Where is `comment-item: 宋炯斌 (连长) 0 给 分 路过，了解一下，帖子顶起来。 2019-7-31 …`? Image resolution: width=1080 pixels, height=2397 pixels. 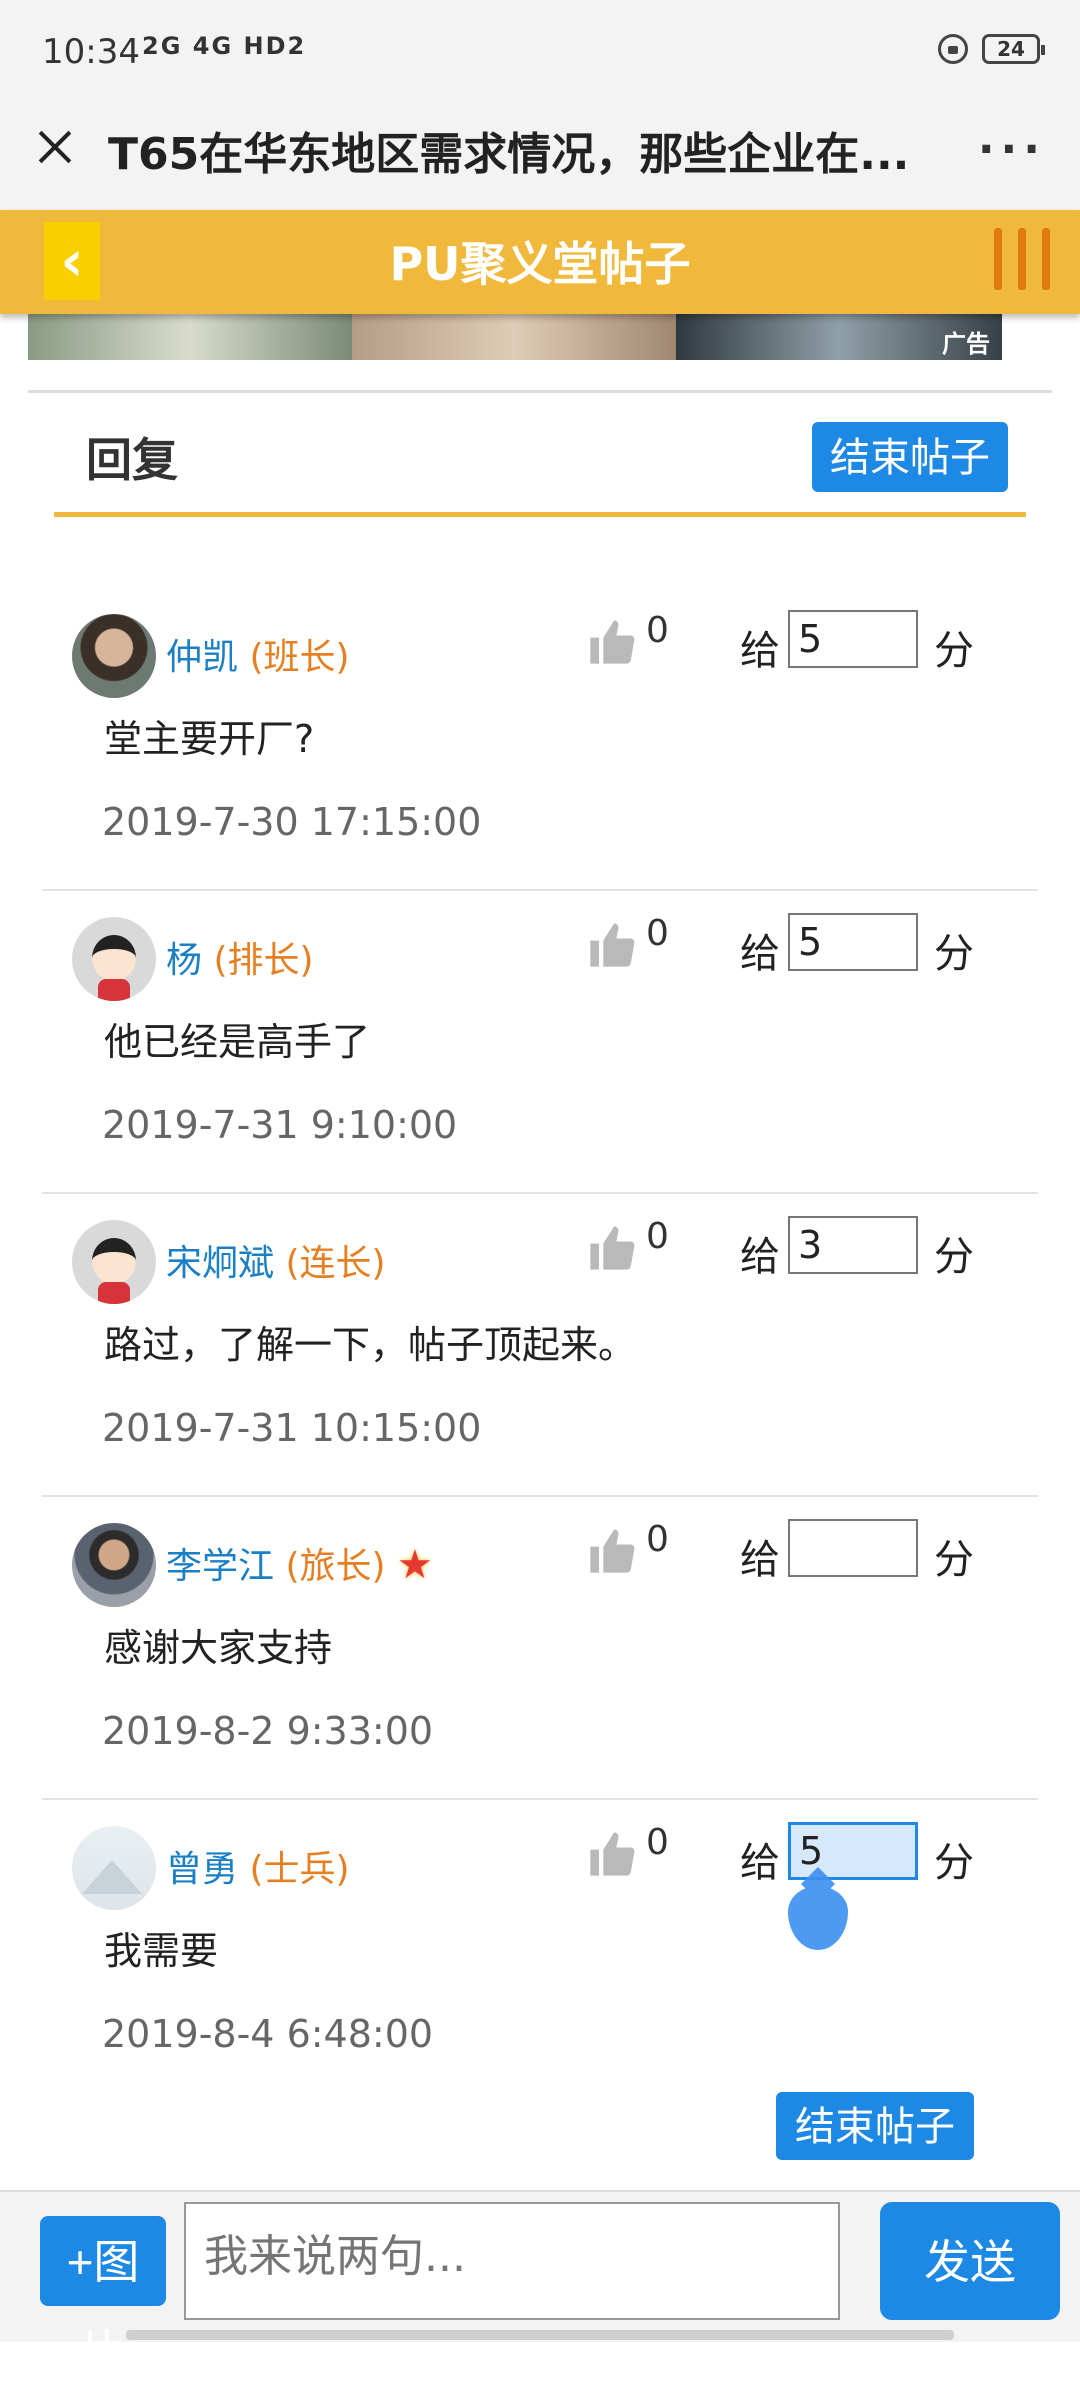 comment-item: 宋炯斌 (连长) 0 给 分 路过，了解一下，帖子顶起来。 2019-7-31 … is located at coordinates (540, 1345).